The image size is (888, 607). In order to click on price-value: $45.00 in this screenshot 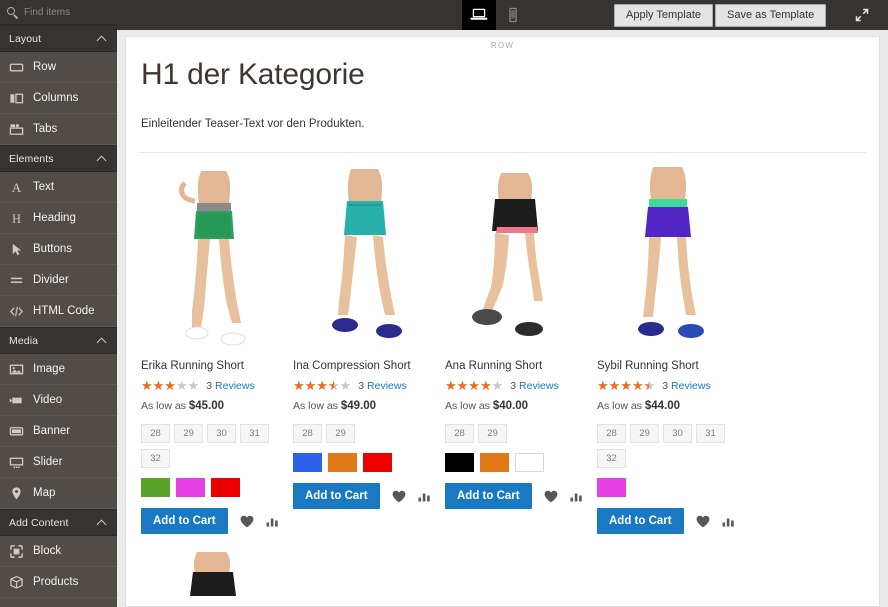, I will do `click(206, 406)`.